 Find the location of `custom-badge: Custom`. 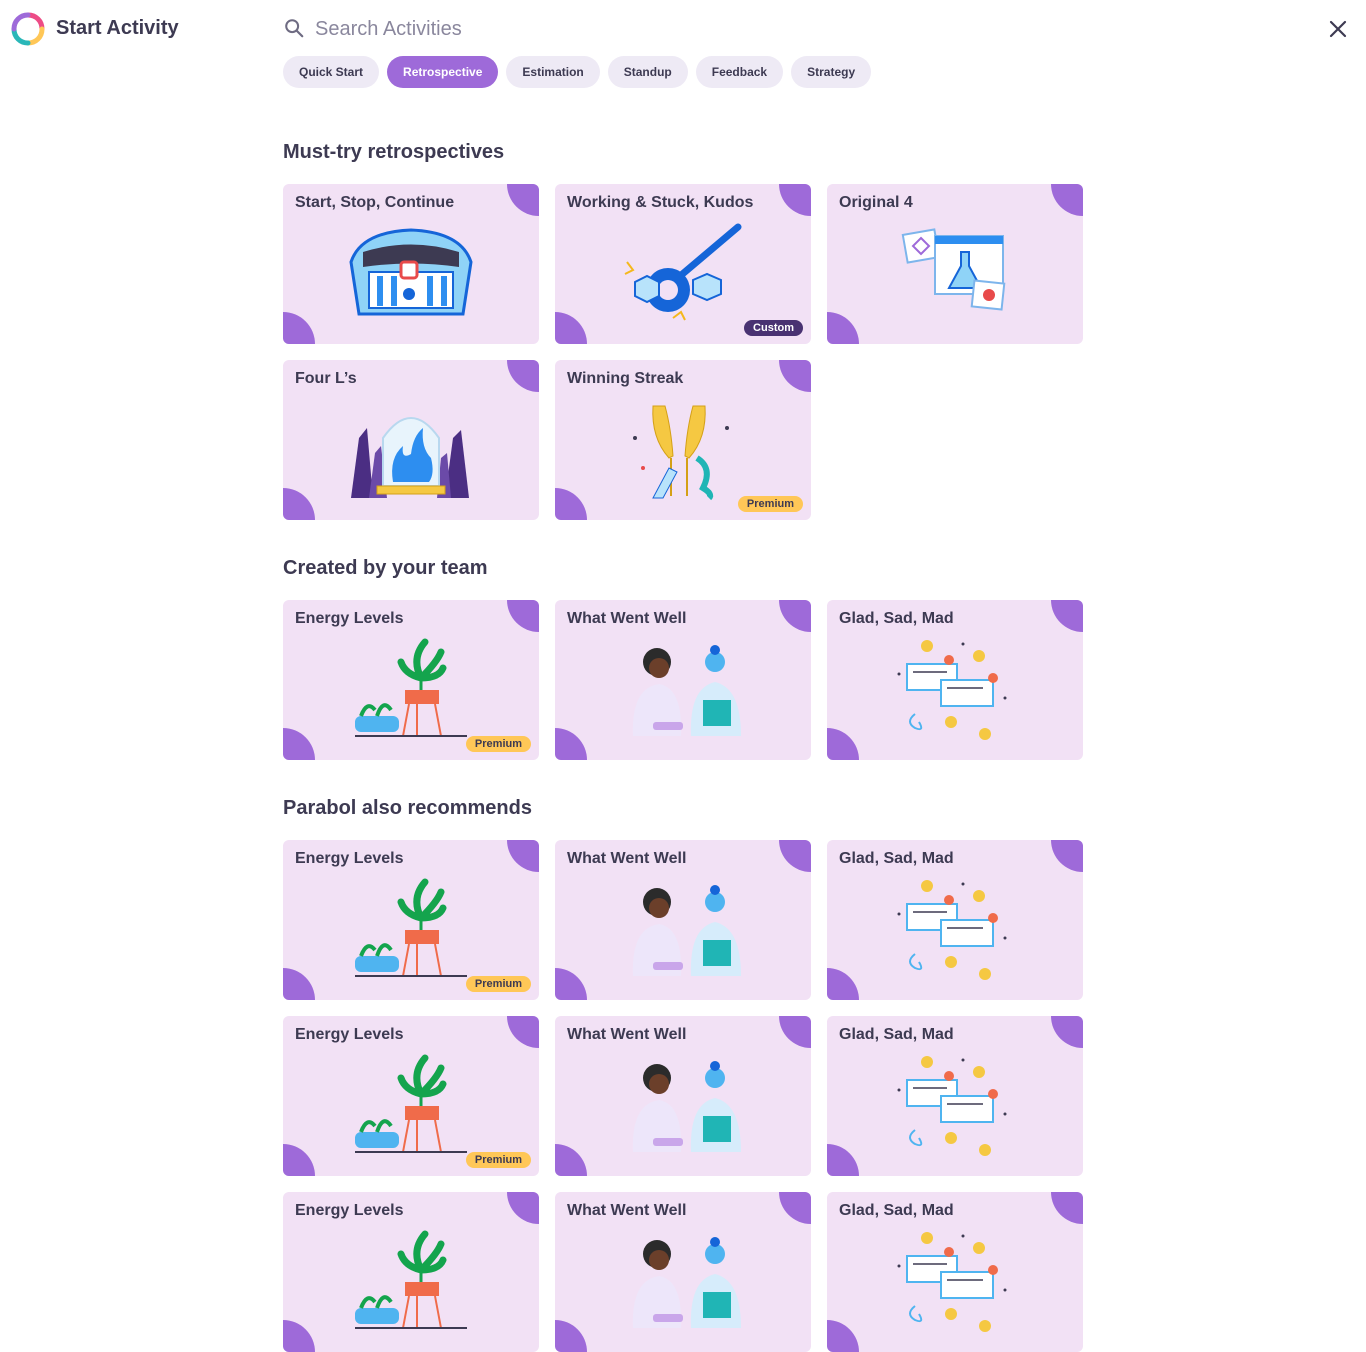

custom-badge: Custom is located at coordinates (773, 328).